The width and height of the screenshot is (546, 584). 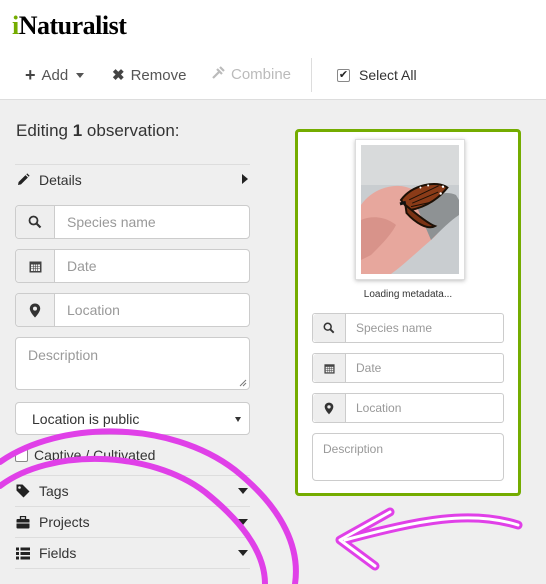 I want to click on date-field: Date, so click(x=132, y=266).